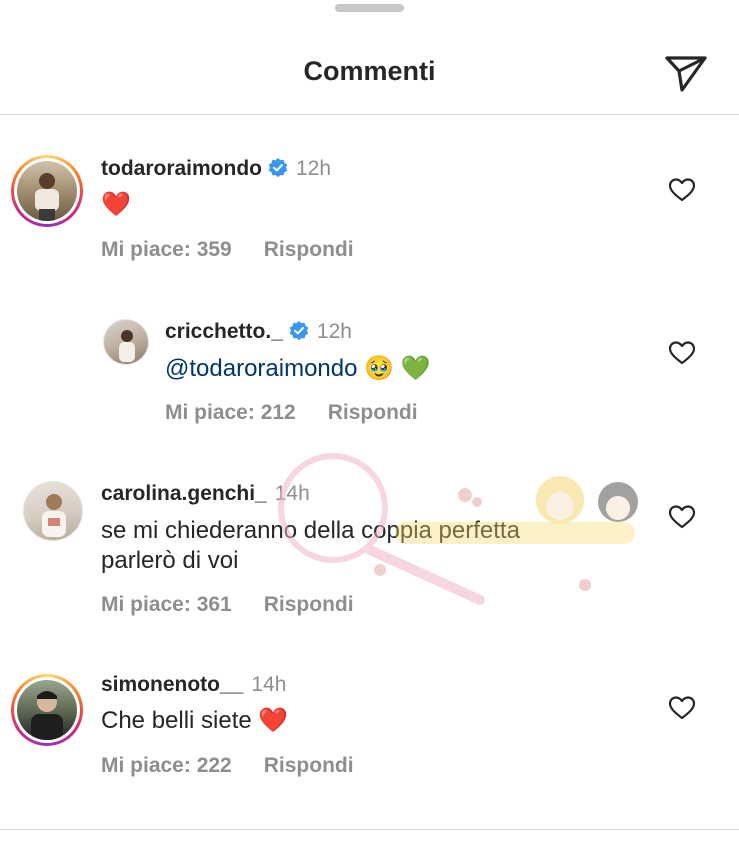 Image resolution: width=739 pixels, height=849 pixels. What do you see at coordinates (166, 249) in the screenshot?
I see `like-count: Mi piace: 359` at bounding box center [166, 249].